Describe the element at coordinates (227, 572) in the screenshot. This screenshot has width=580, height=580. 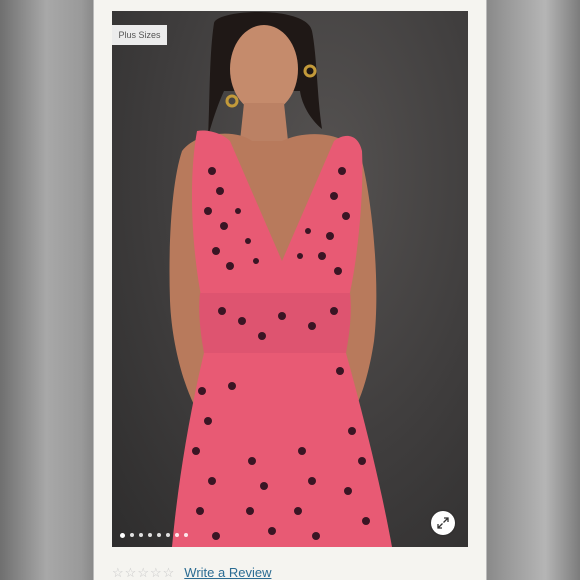
I see `write-review-link: Write a Review` at that location.